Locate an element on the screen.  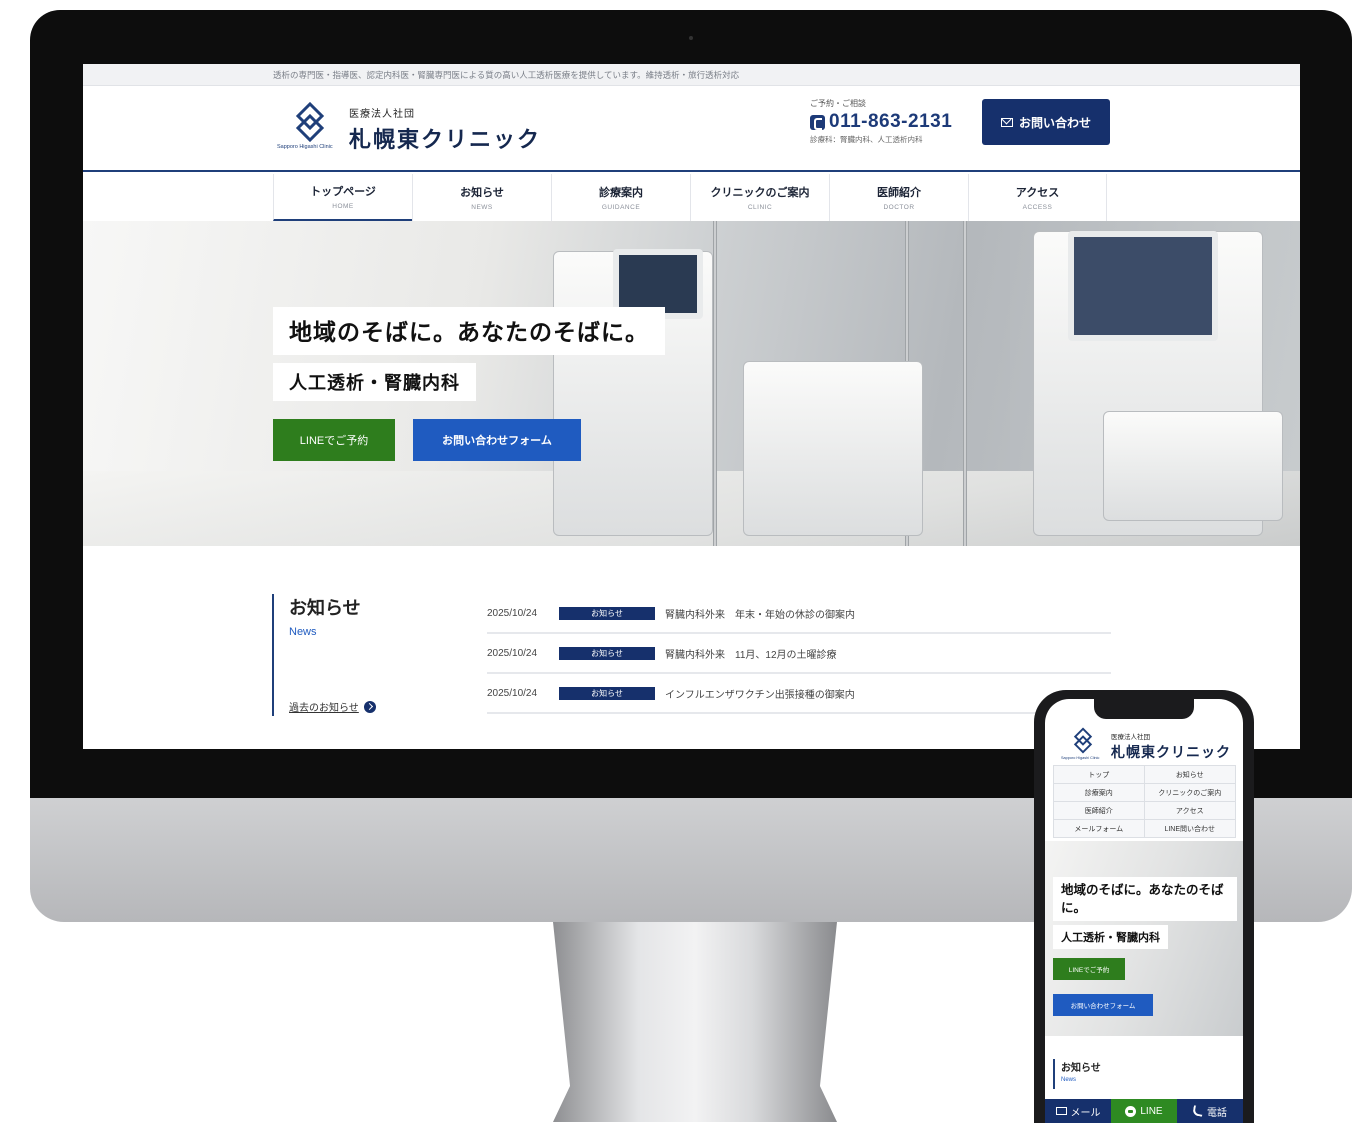
nav-sublabel: GUIDANCE is located at coordinates (621, 207).